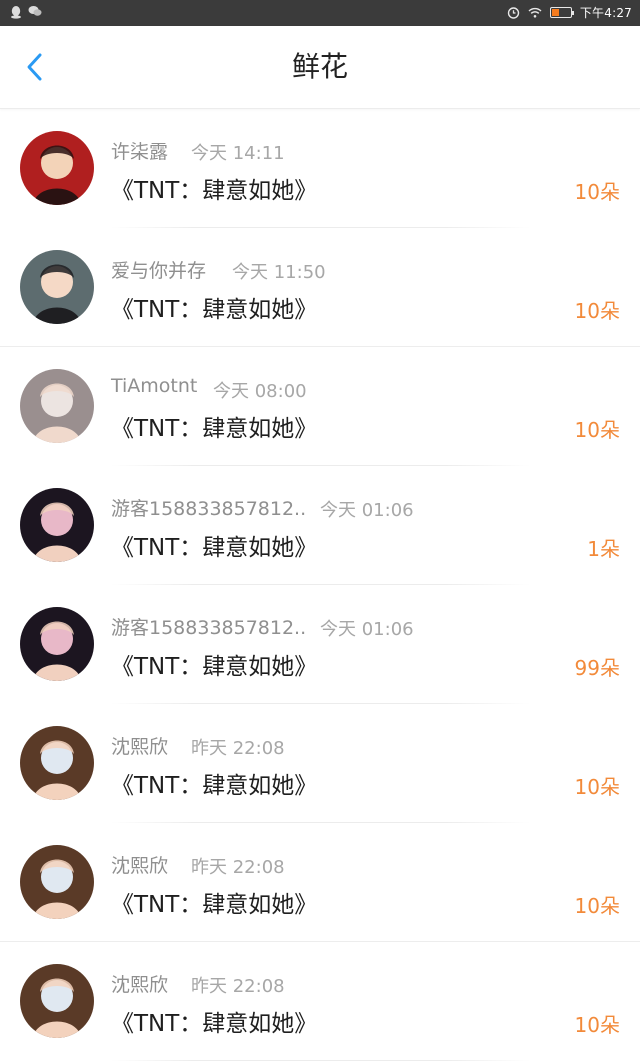 The height and width of the screenshot is (1061, 640). What do you see at coordinates (561, 12) in the screenshot?
I see `battery-icon` at bounding box center [561, 12].